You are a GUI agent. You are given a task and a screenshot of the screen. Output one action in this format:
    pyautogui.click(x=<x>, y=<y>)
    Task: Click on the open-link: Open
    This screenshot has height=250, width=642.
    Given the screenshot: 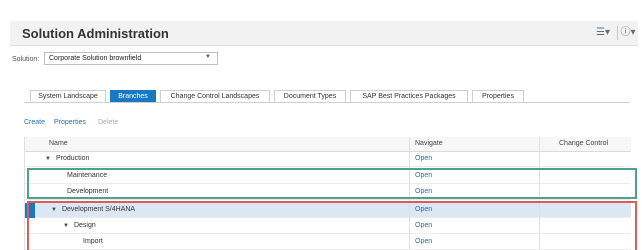 What is the action you would take?
    pyautogui.click(x=423, y=158)
    